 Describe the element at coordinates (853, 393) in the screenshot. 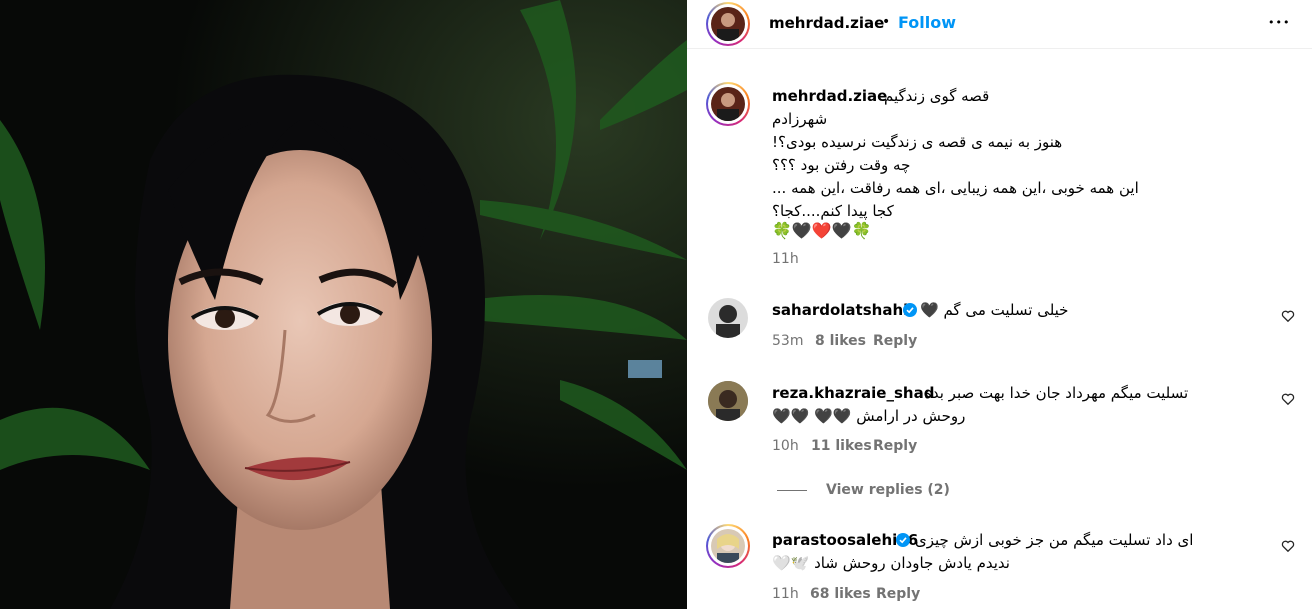

I see `commenter-username: reza.khazraie_shad` at that location.